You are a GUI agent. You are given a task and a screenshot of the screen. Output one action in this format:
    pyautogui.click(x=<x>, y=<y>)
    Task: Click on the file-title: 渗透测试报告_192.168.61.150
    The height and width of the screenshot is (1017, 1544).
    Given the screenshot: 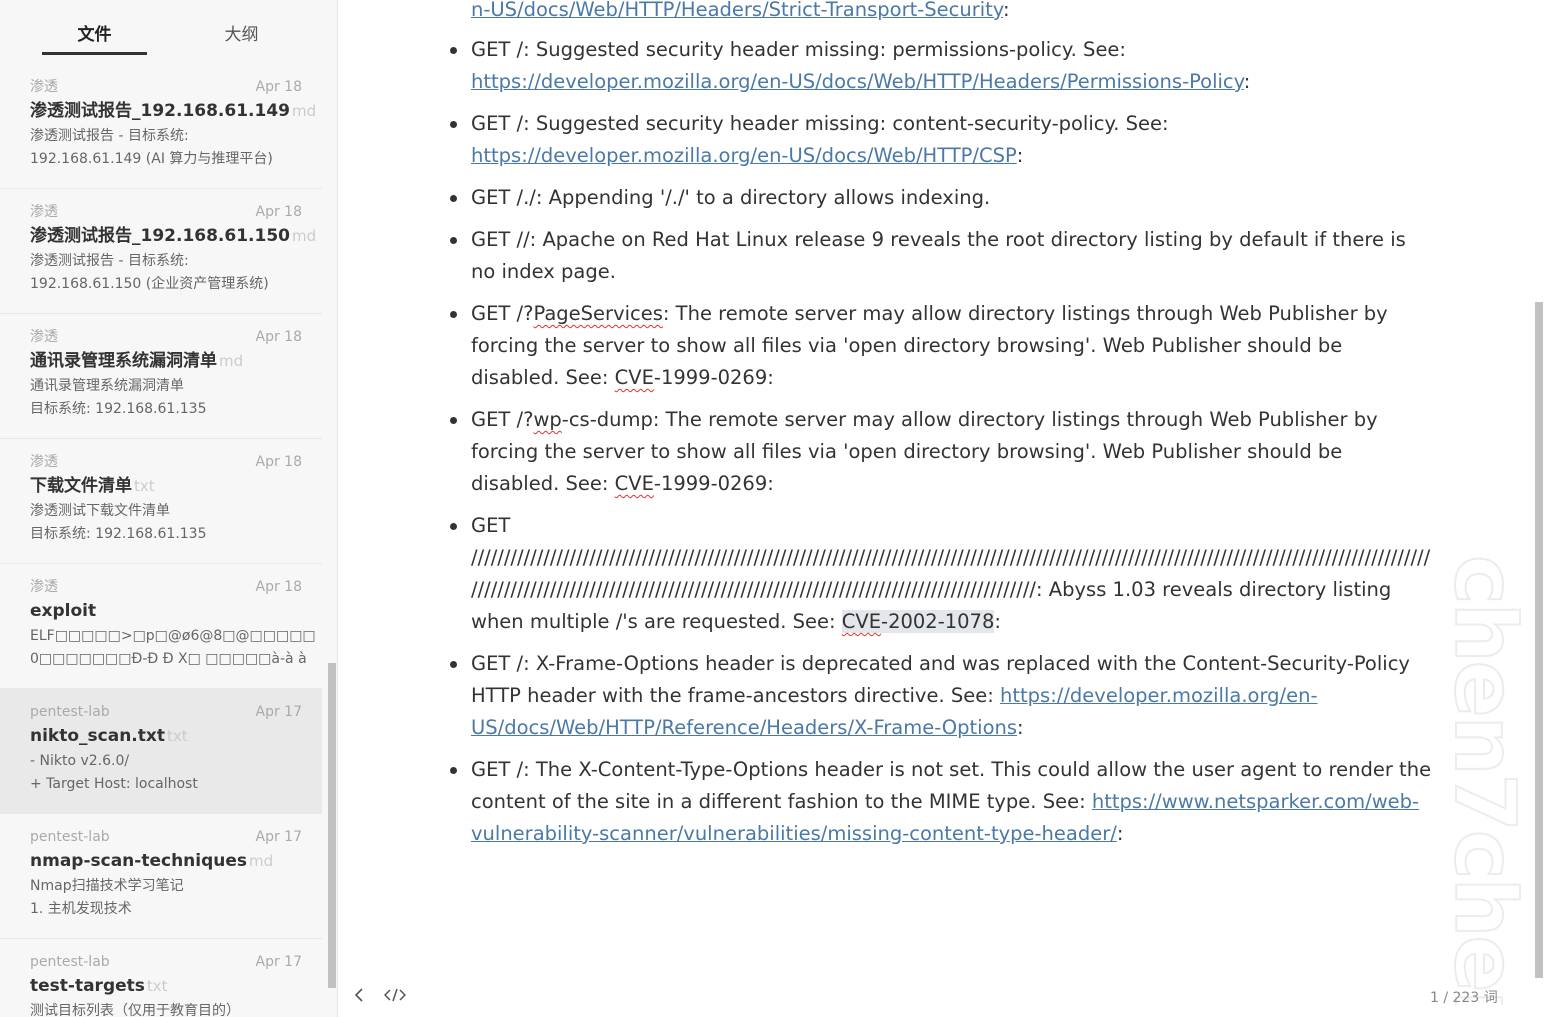 What is the action you would take?
    pyautogui.click(x=160, y=236)
    